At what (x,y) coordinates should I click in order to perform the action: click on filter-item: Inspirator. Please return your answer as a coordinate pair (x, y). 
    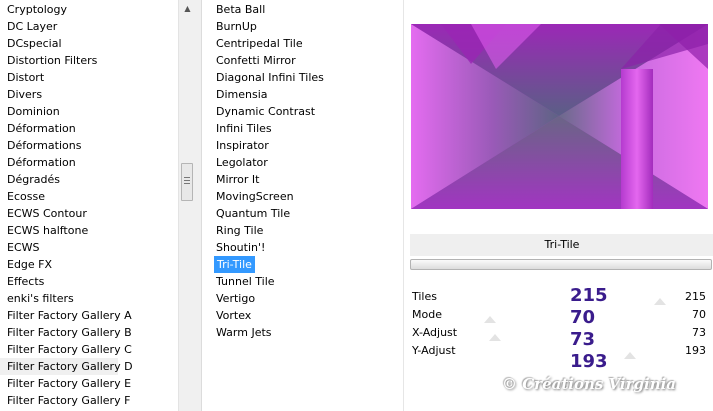
    Looking at the image, I should click on (242, 145).